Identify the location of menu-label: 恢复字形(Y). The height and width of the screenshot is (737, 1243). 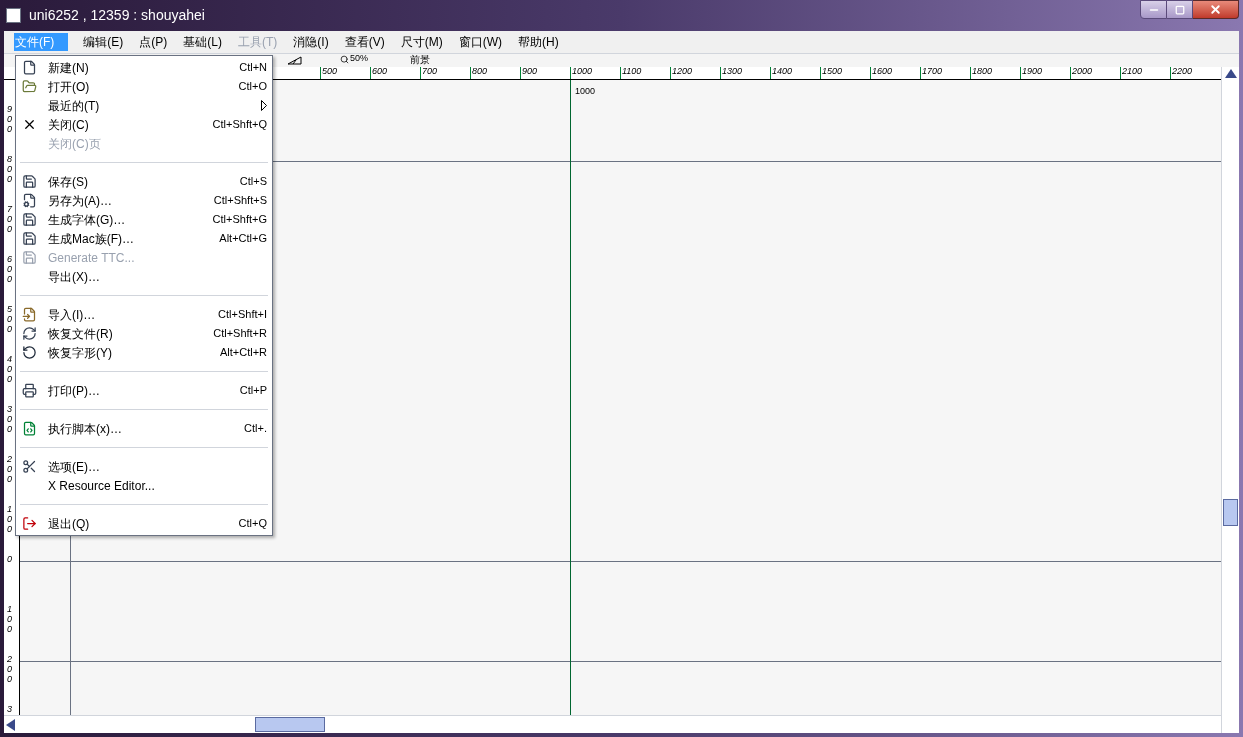
(80, 353).